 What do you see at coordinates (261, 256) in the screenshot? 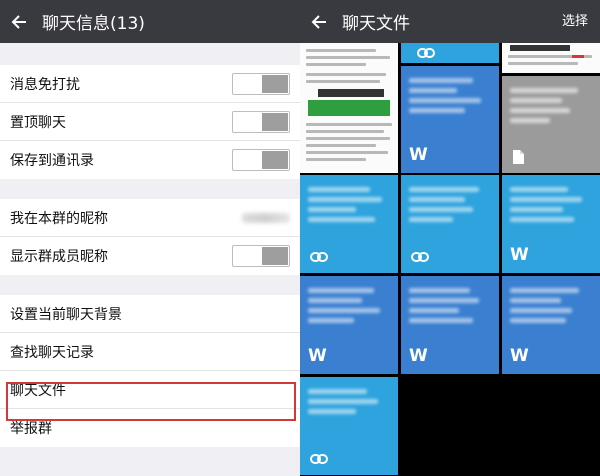
I see `show-member-nicknames-toggle` at bounding box center [261, 256].